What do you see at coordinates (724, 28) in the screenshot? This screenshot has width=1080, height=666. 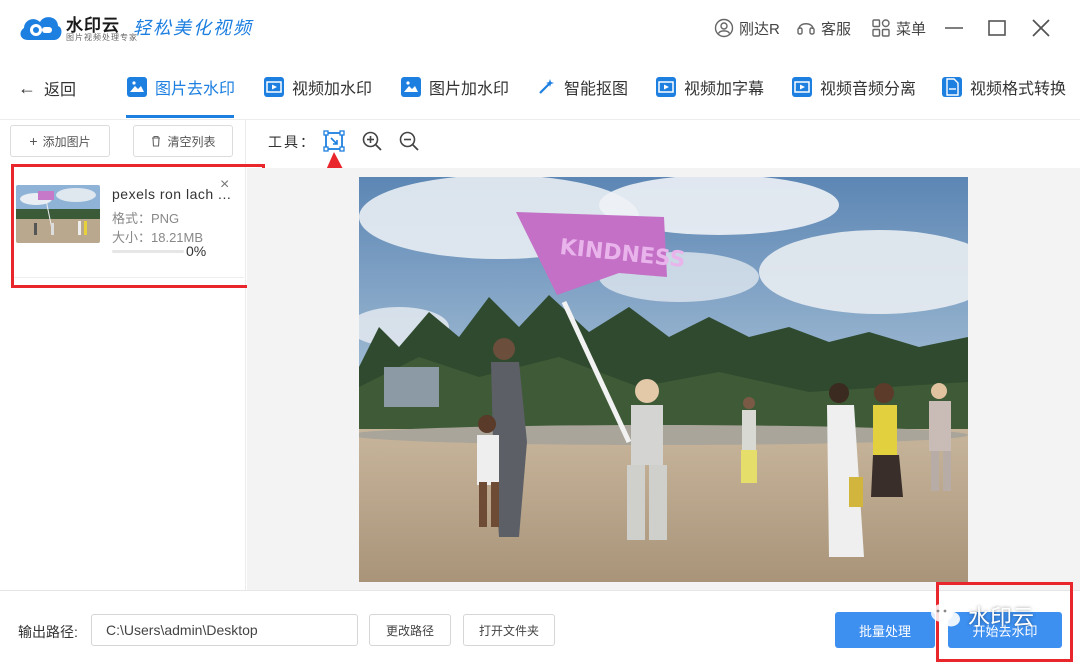 I see `user-icon` at bounding box center [724, 28].